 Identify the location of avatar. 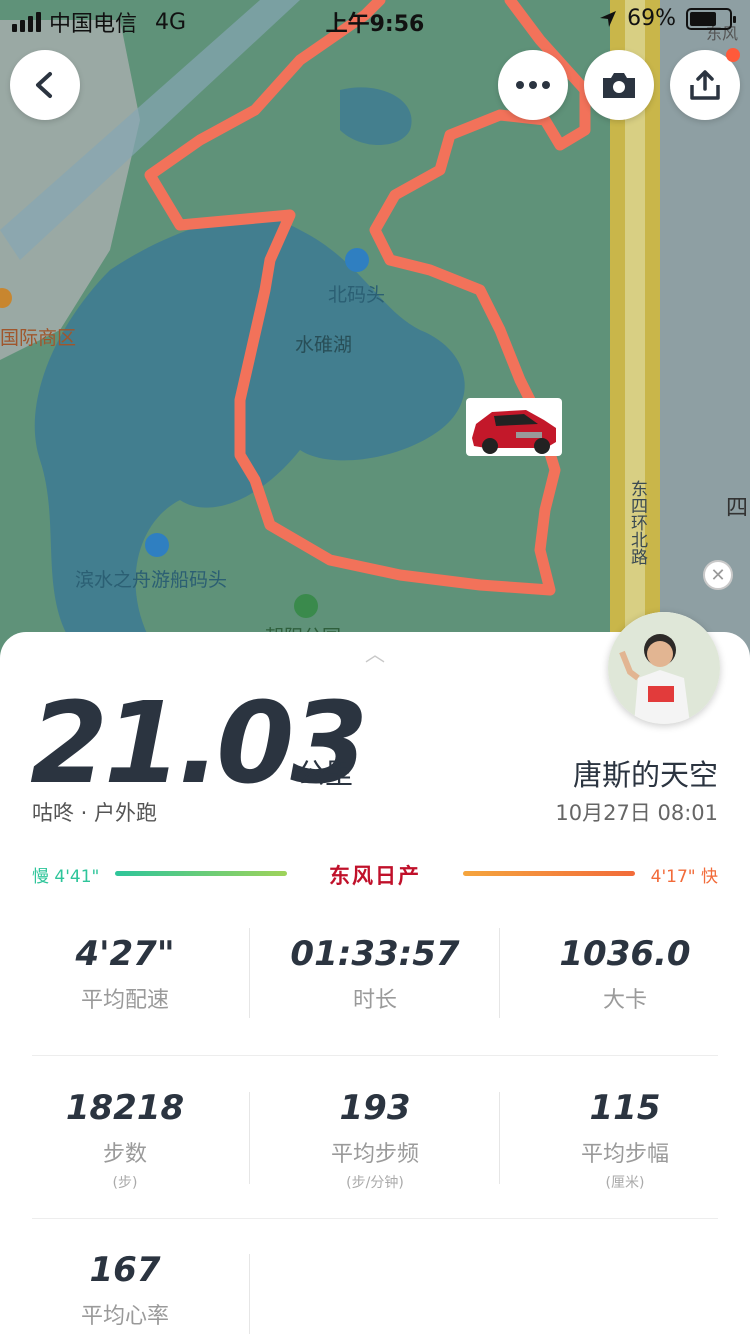
(664, 668).